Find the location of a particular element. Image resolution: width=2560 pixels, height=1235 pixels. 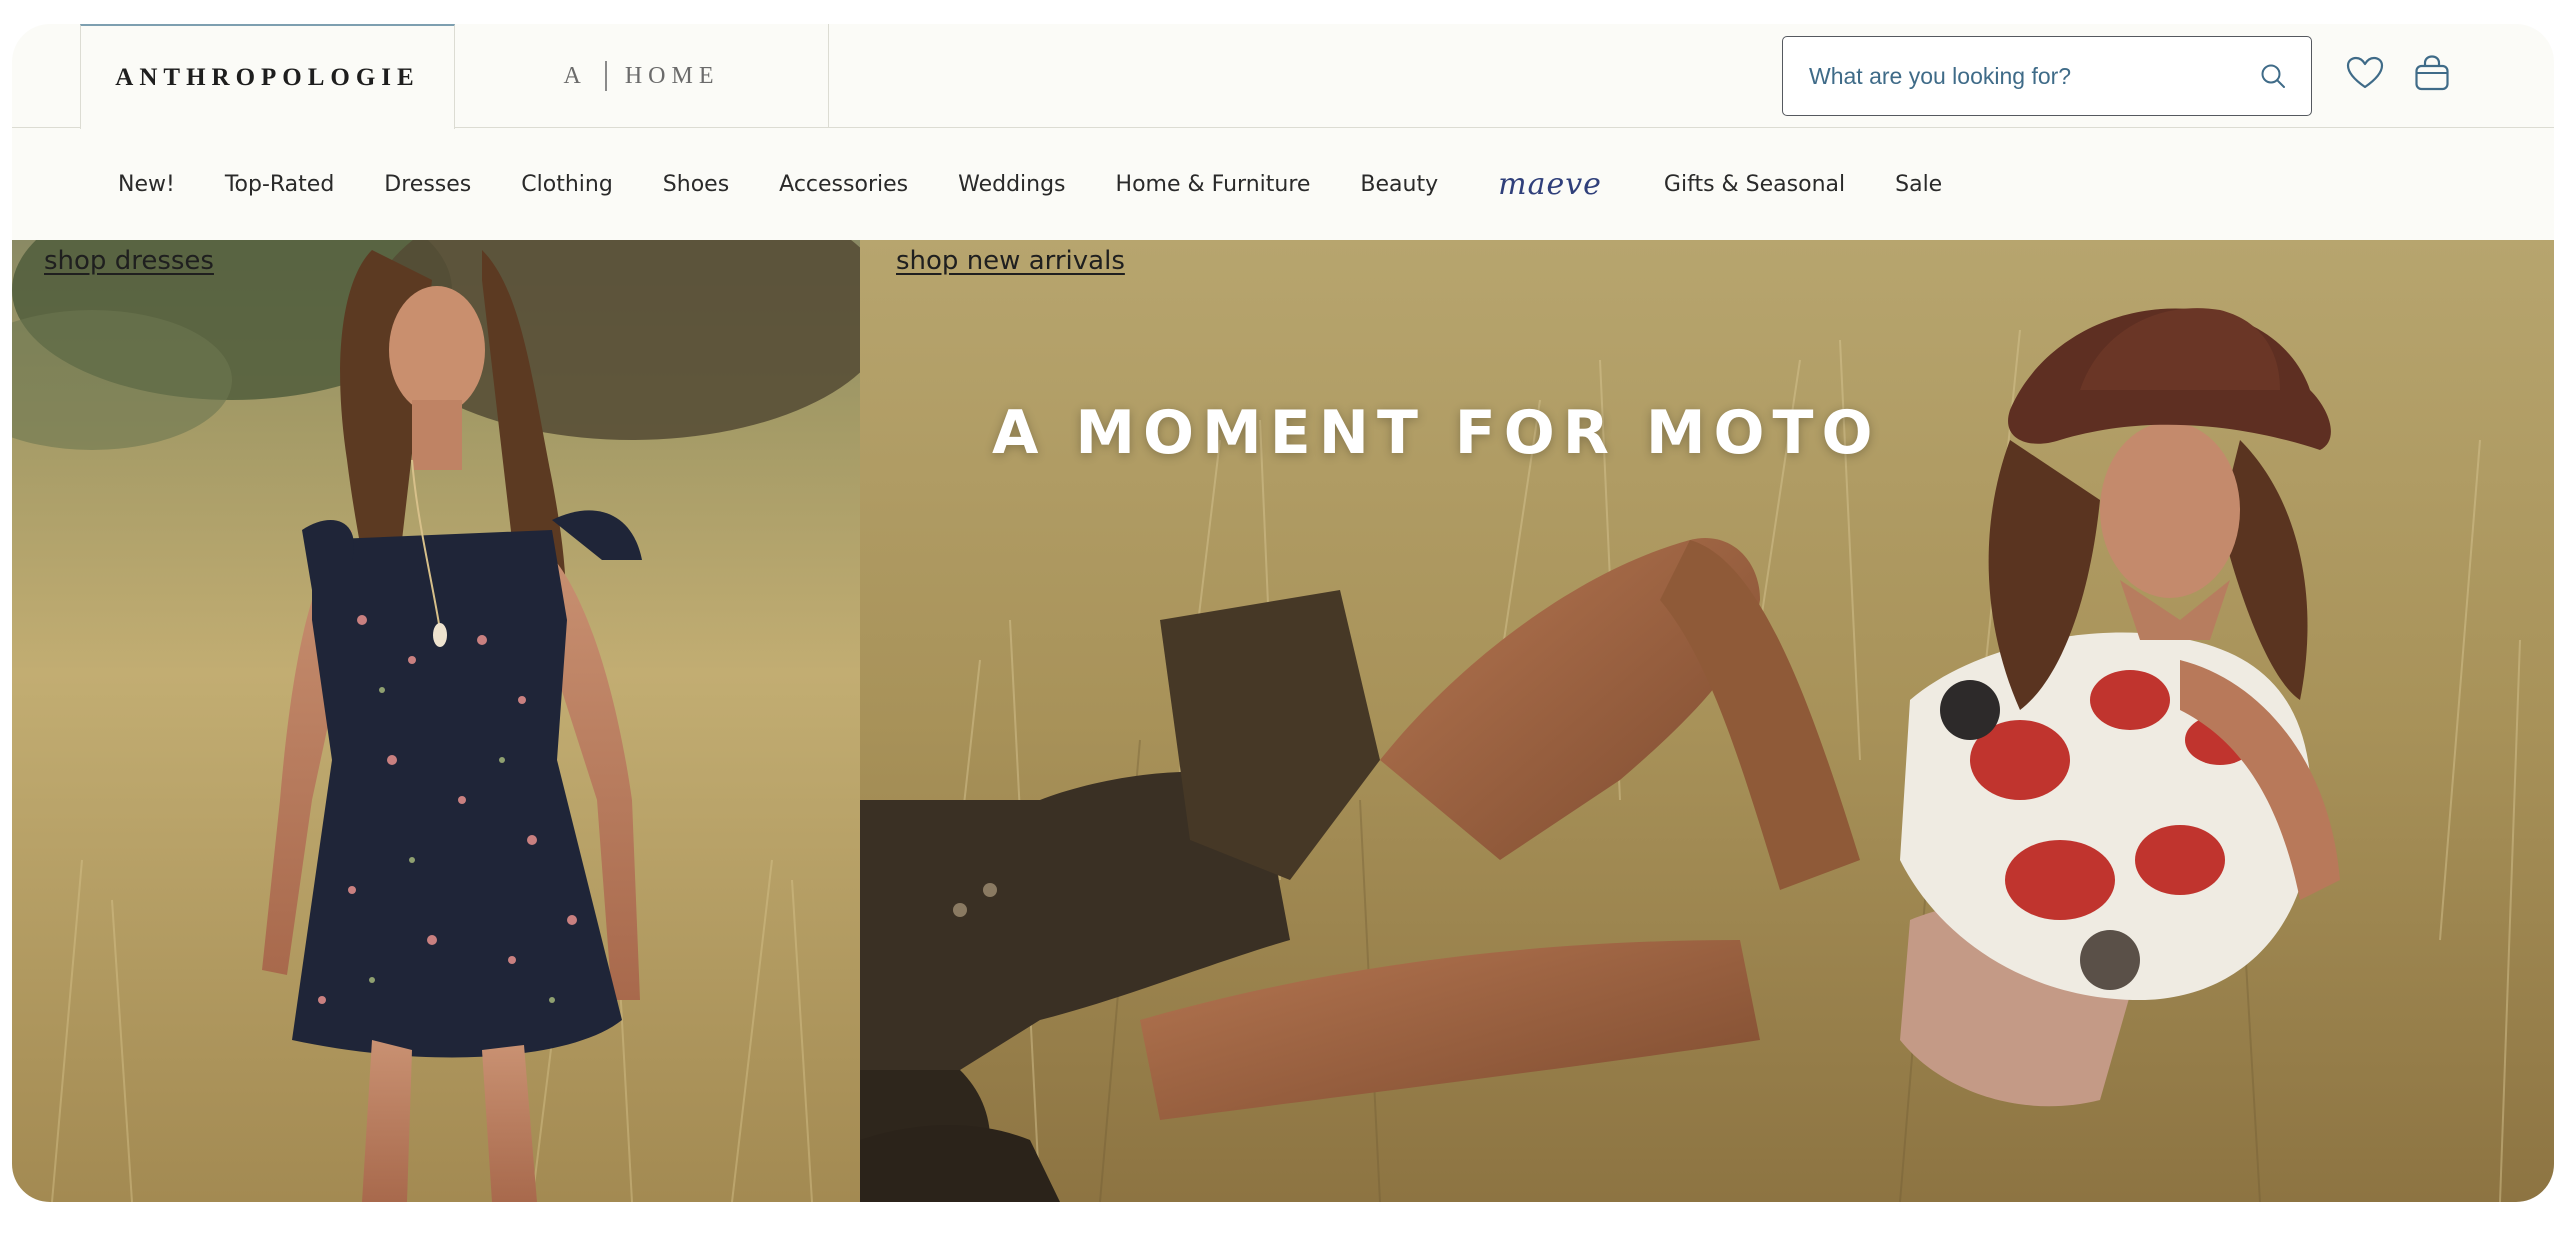

hero-headline: A MOMENT FOR MOTO is located at coordinates (1436, 433).